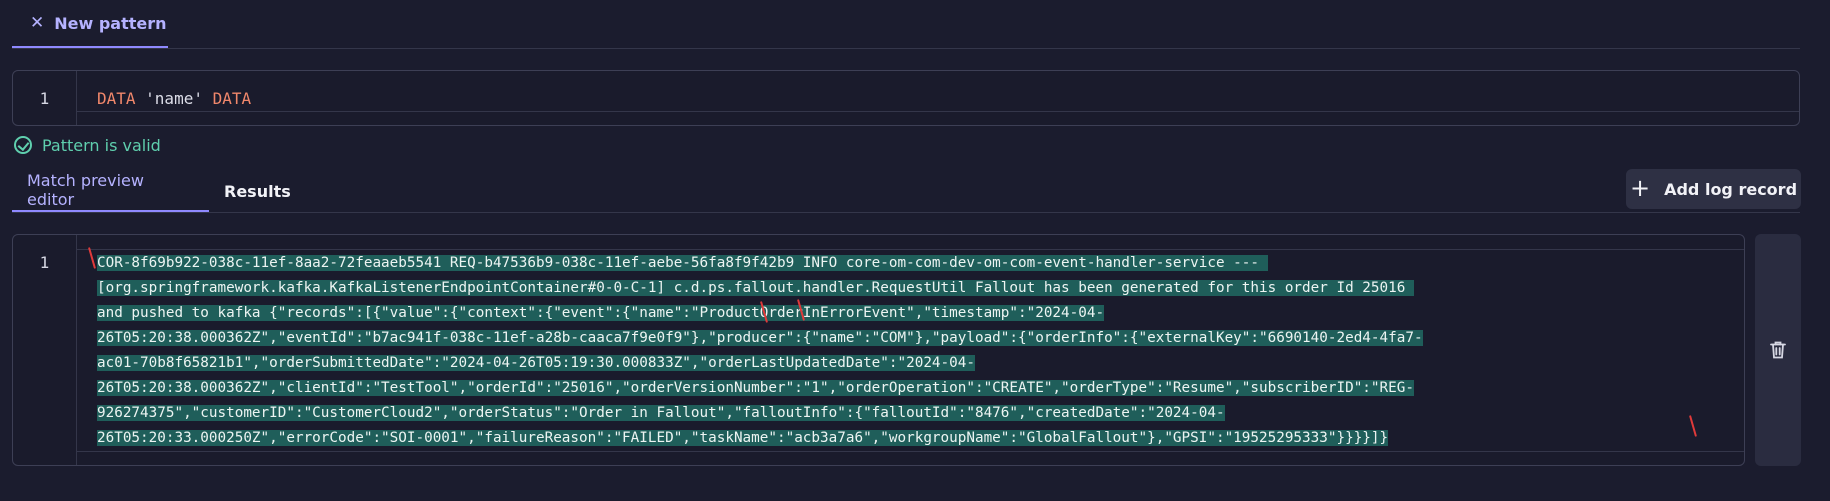 The width and height of the screenshot is (1830, 501). I want to click on add-log-record-button: + Add log record, so click(1713, 189).